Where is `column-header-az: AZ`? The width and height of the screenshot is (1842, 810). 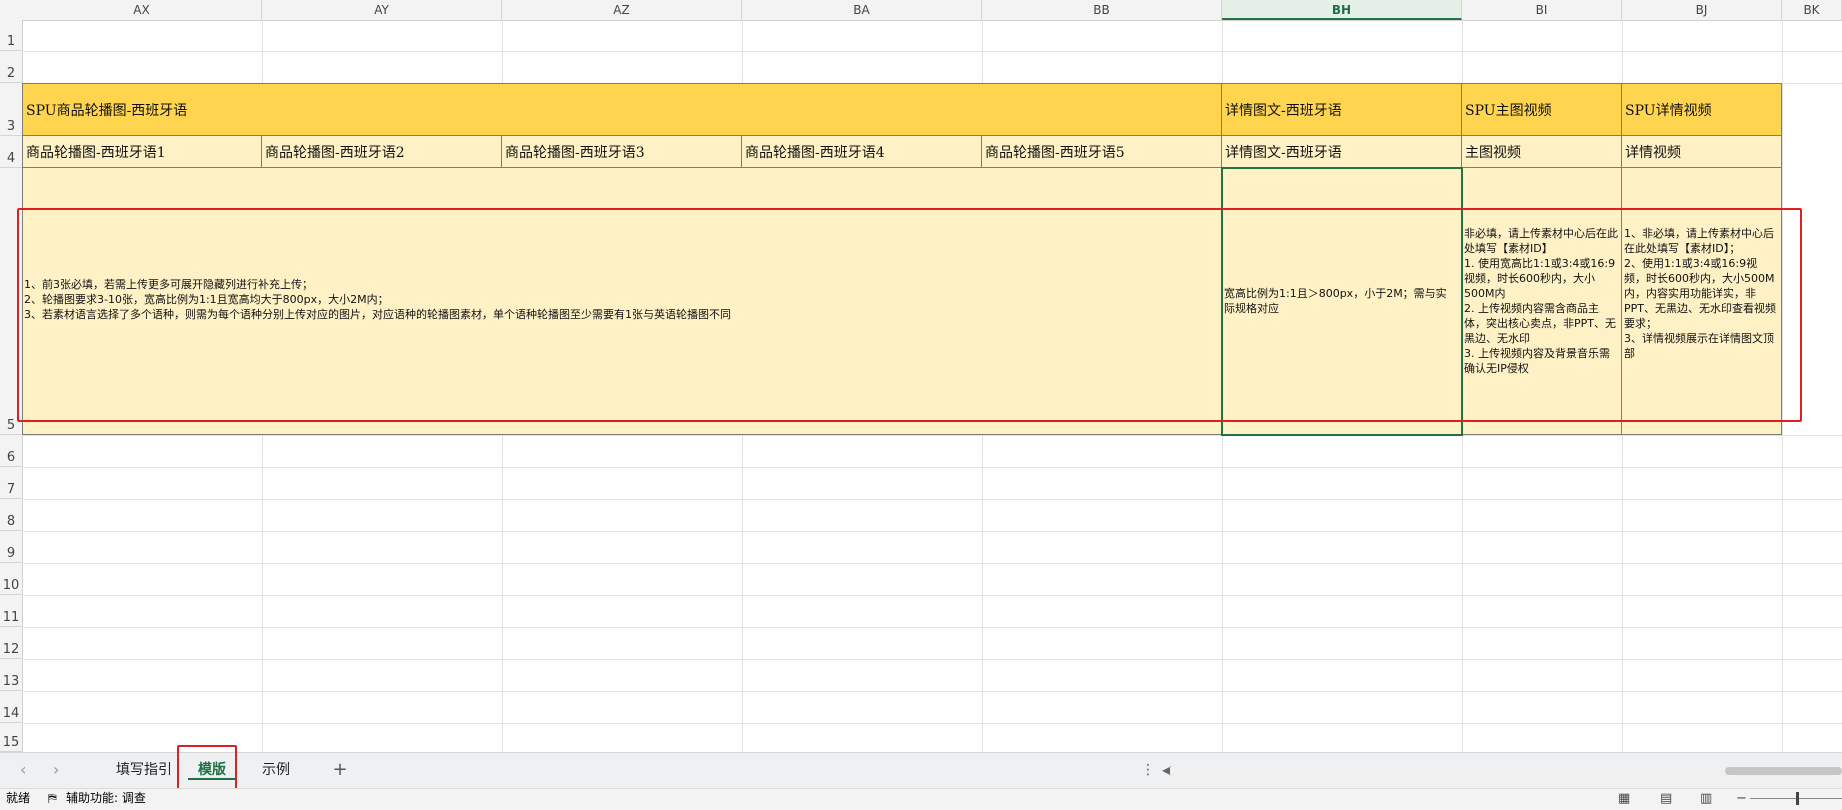 column-header-az: AZ is located at coordinates (622, 10).